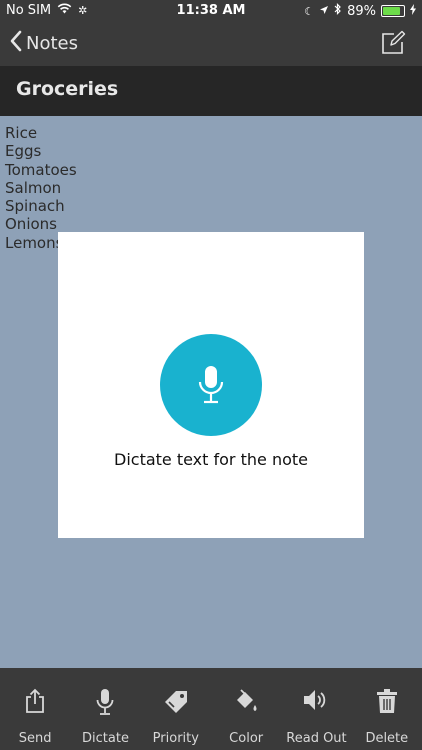  I want to click on send-button: Send, so click(35, 709).